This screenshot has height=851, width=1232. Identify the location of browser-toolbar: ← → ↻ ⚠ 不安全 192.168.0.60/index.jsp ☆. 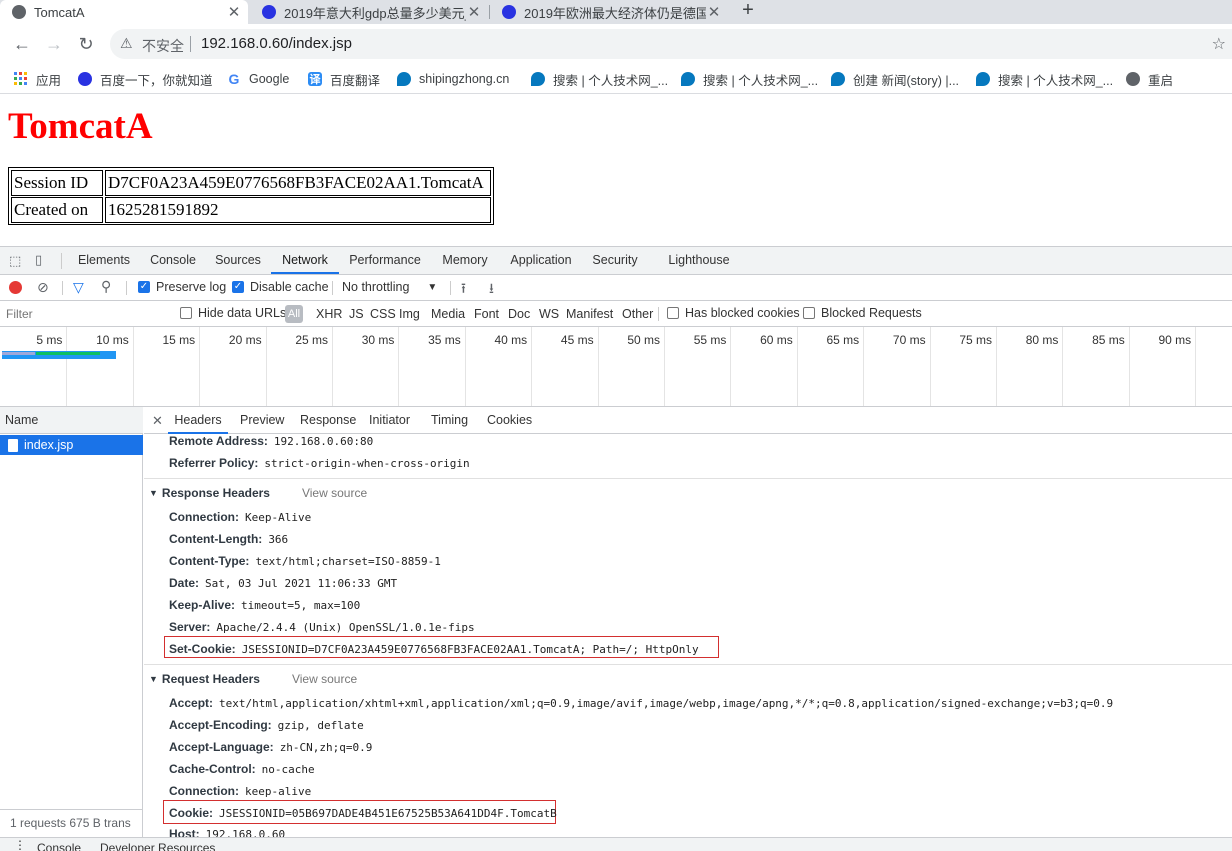
(616, 44).